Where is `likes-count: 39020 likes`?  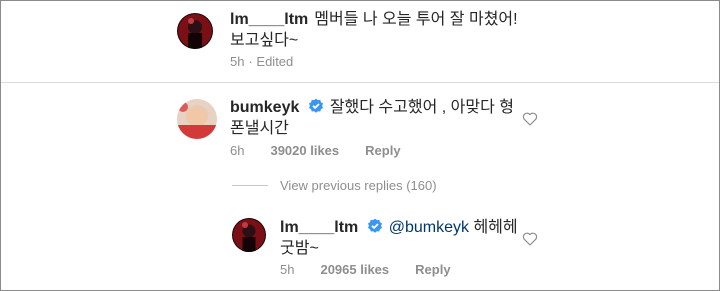
likes-count: 39020 likes is located at coordinates (304, 150).